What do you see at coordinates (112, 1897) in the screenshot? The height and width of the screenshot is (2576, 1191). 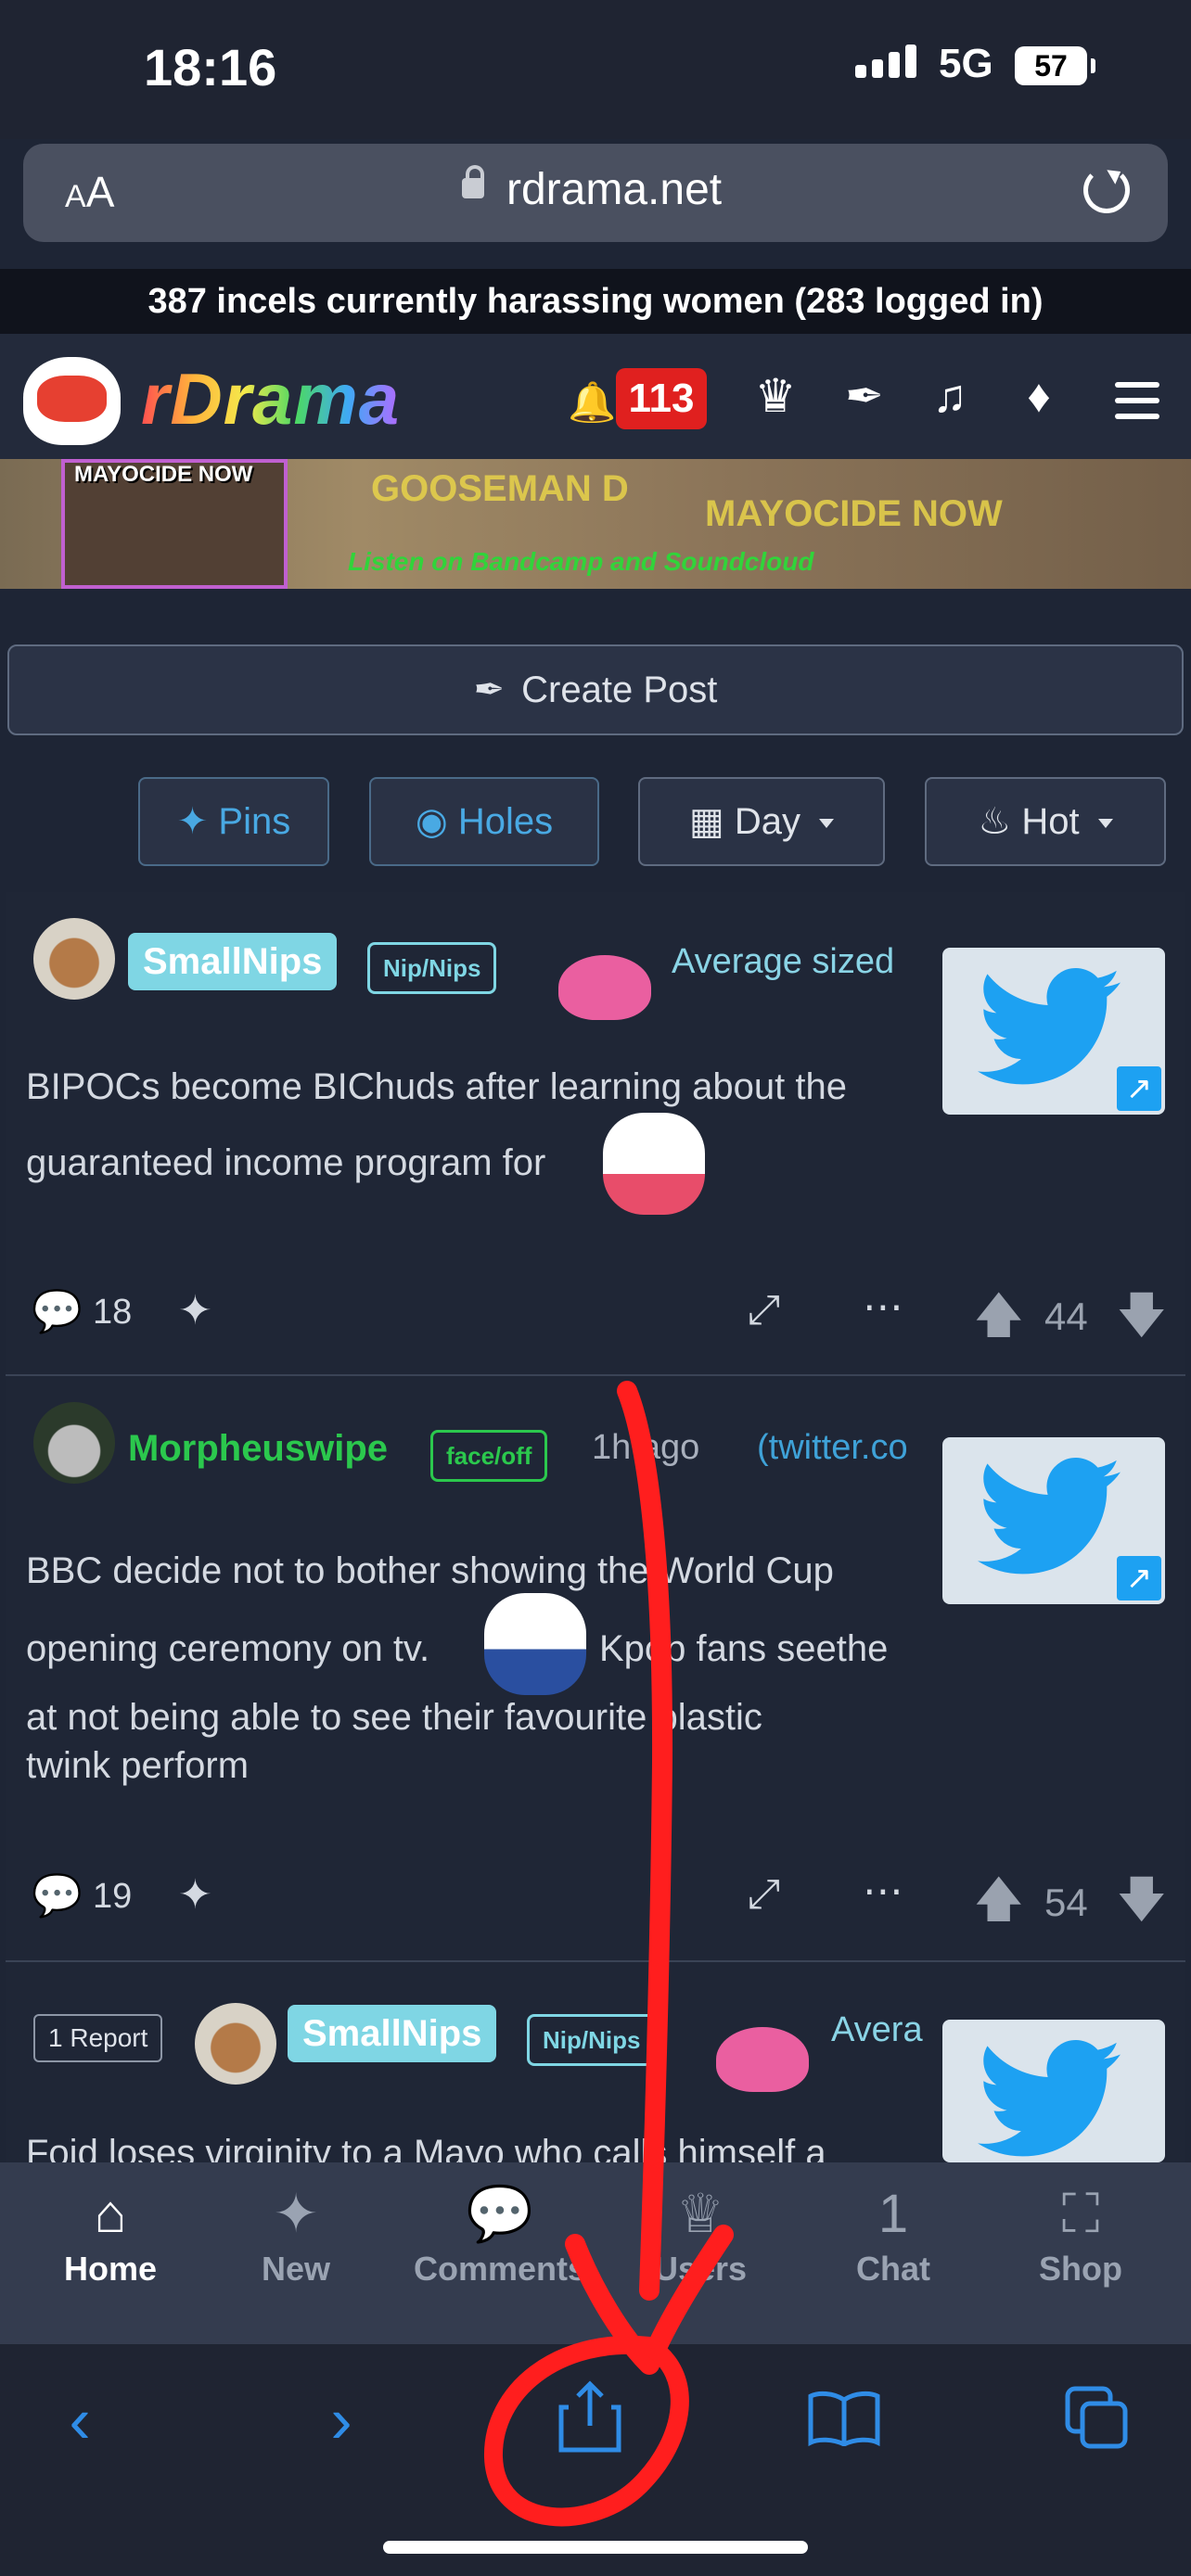 I see `comment-count: 19` at bounding box center [112, 1897].